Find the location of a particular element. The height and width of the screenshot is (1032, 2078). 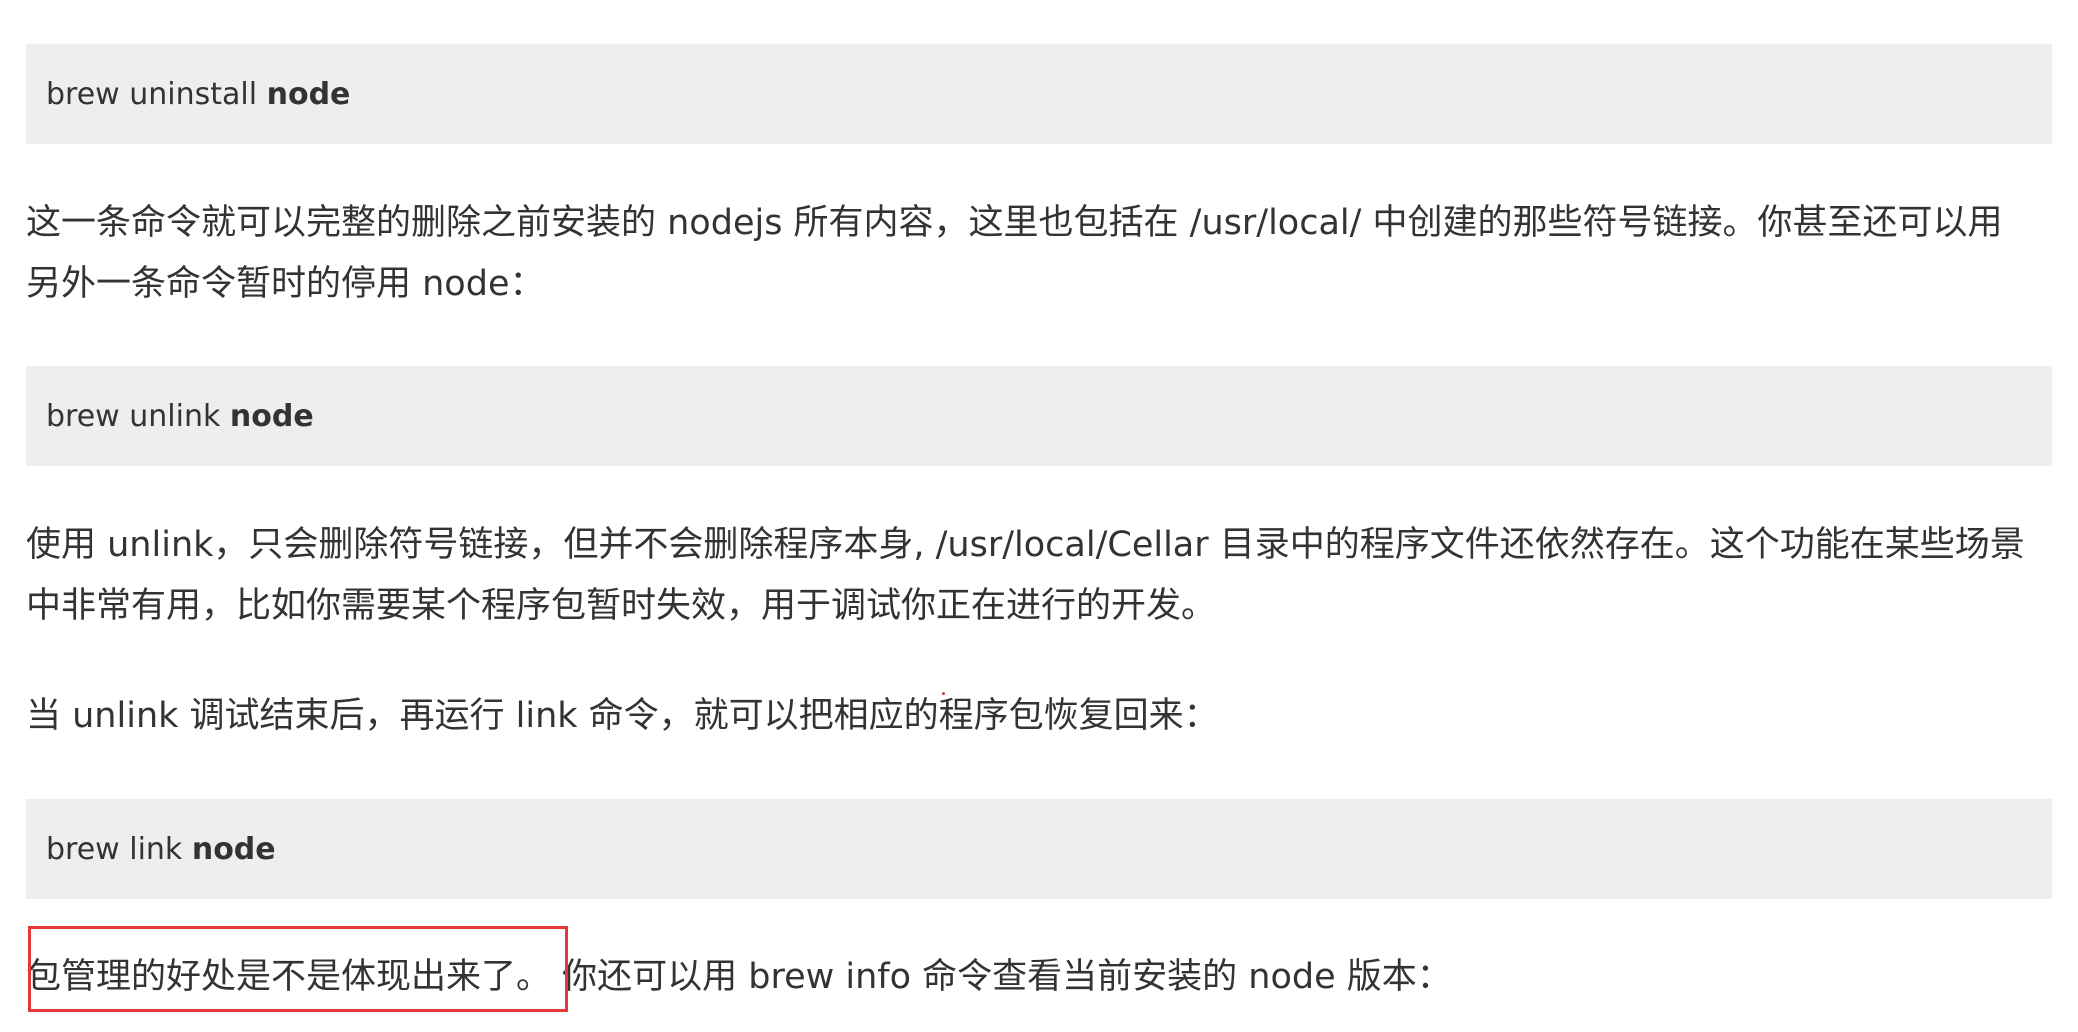

paragraph-line: 另外一条命令暂时的停用 node： is located at coordinates (285, 284).